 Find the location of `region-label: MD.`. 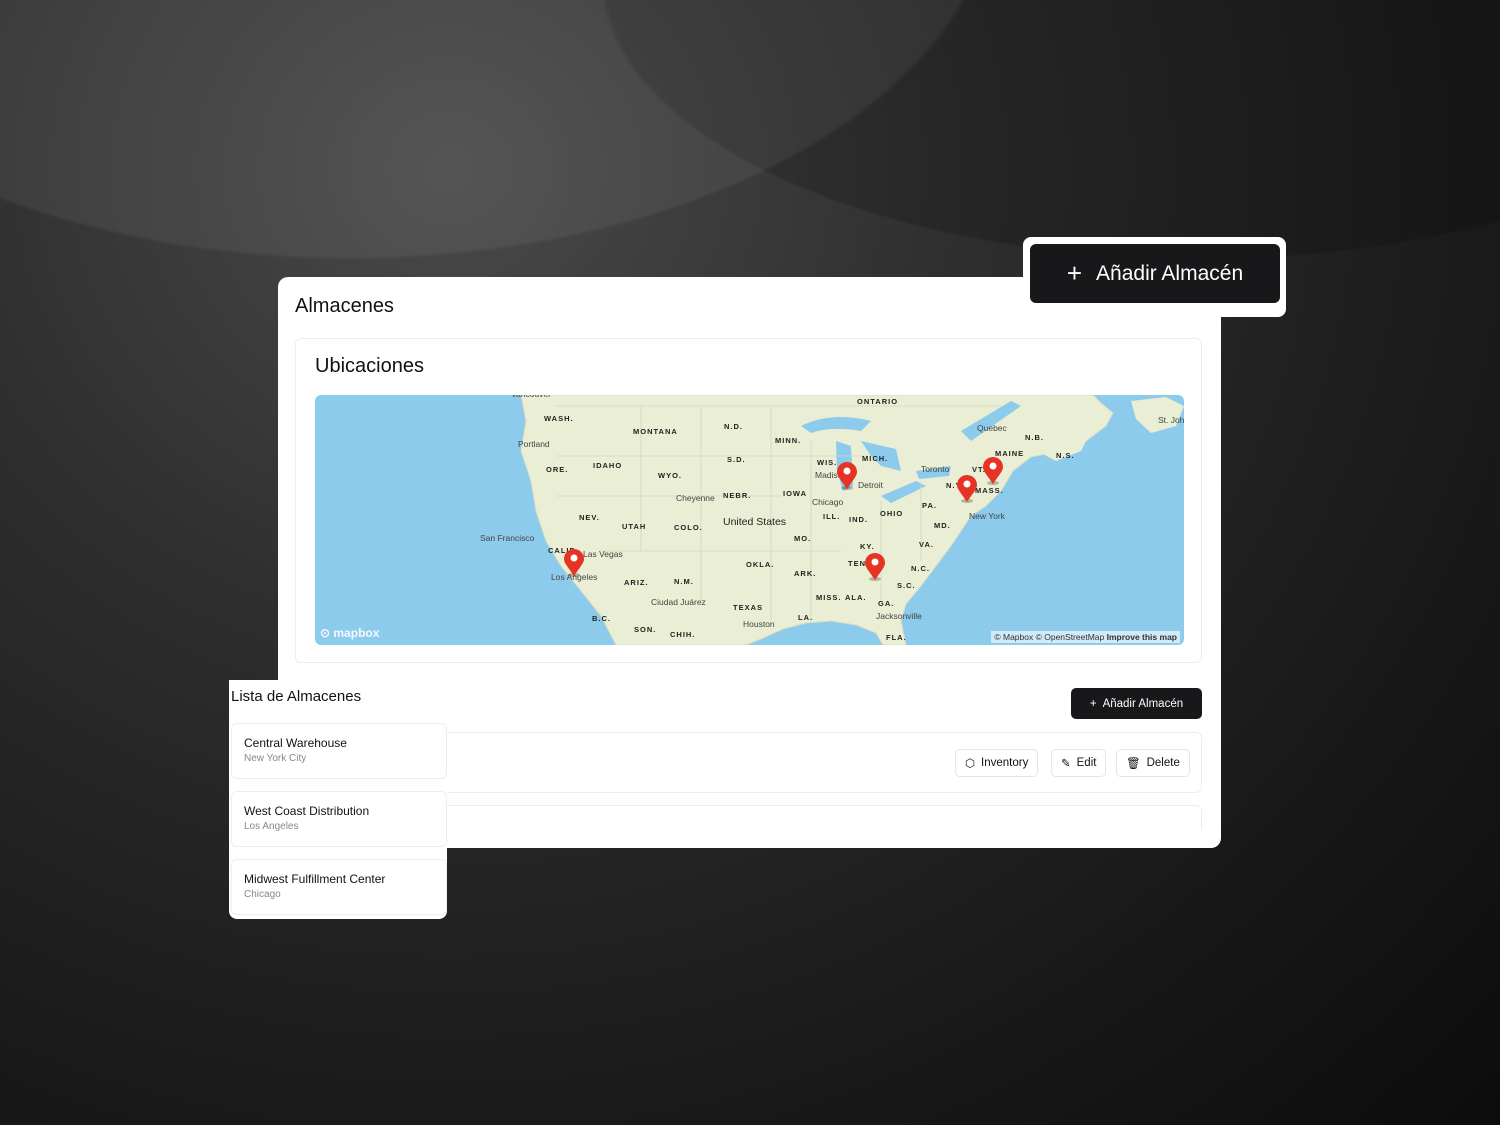

region-label: MD. is located at coordinates (942, 525).